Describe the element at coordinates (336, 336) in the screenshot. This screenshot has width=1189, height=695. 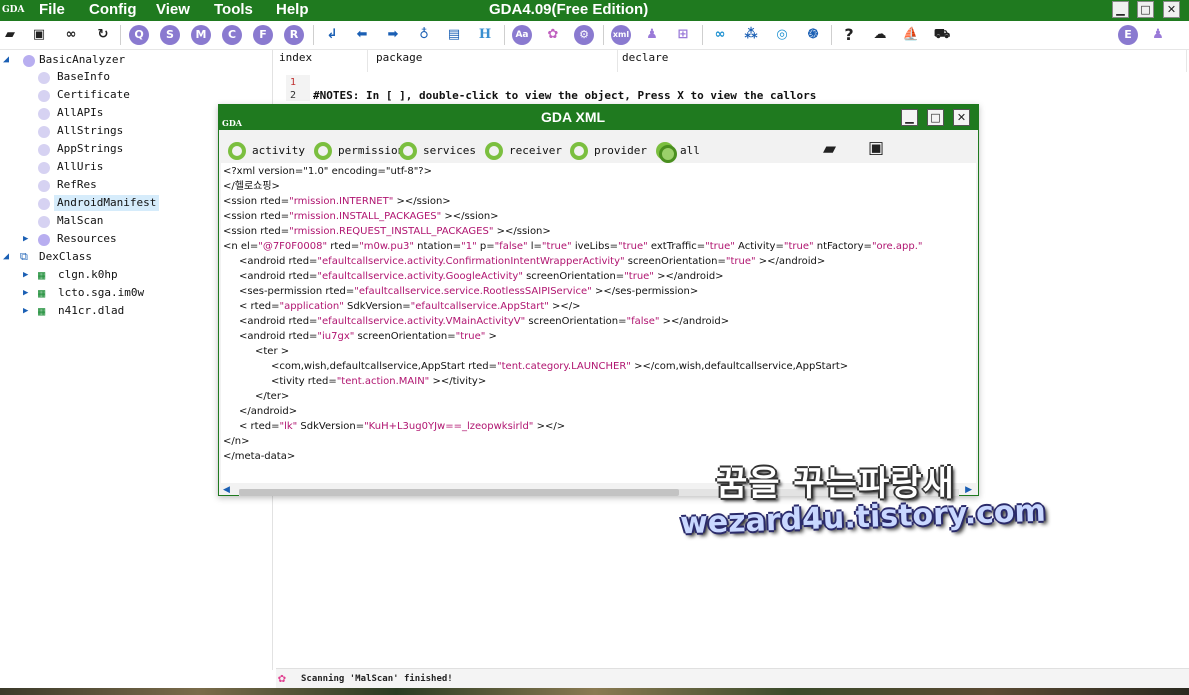
I see `xml-attribute-value: "iu7gx"` at that location.